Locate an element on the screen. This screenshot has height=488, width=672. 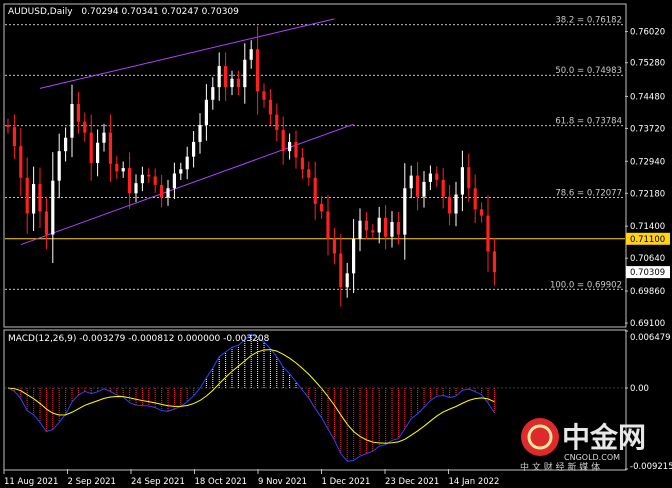
channel-lower-line is located at coordinates (187, 184).